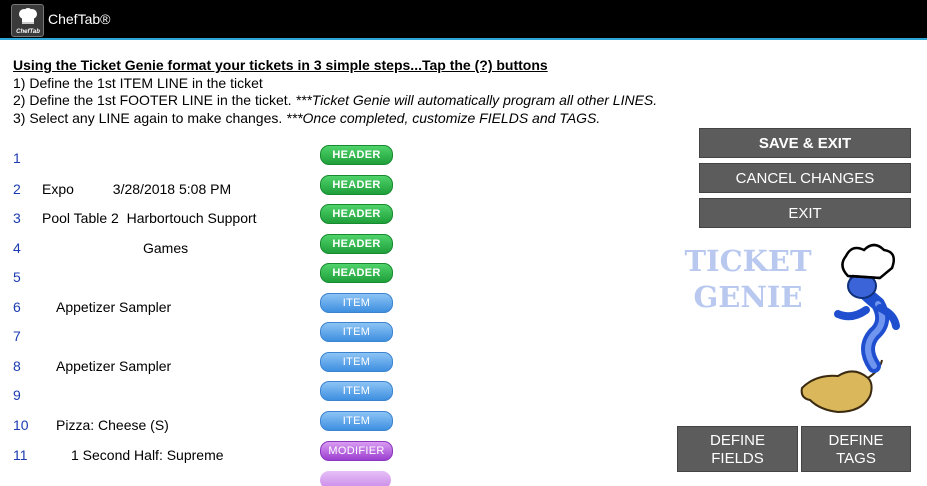 Image resolution: width=927 pixels, height=486 pixels. Describe the element at coordinates (28, 32) in the screenshot. I see `app-icon-label: ChefTab` at that location.